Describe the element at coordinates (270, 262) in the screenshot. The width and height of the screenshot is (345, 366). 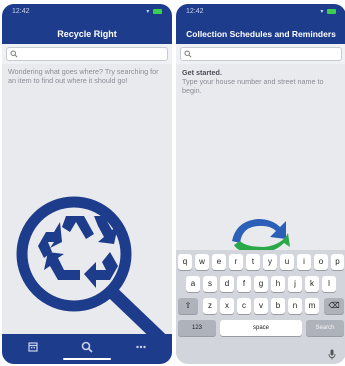
I see `key: y` at that location.